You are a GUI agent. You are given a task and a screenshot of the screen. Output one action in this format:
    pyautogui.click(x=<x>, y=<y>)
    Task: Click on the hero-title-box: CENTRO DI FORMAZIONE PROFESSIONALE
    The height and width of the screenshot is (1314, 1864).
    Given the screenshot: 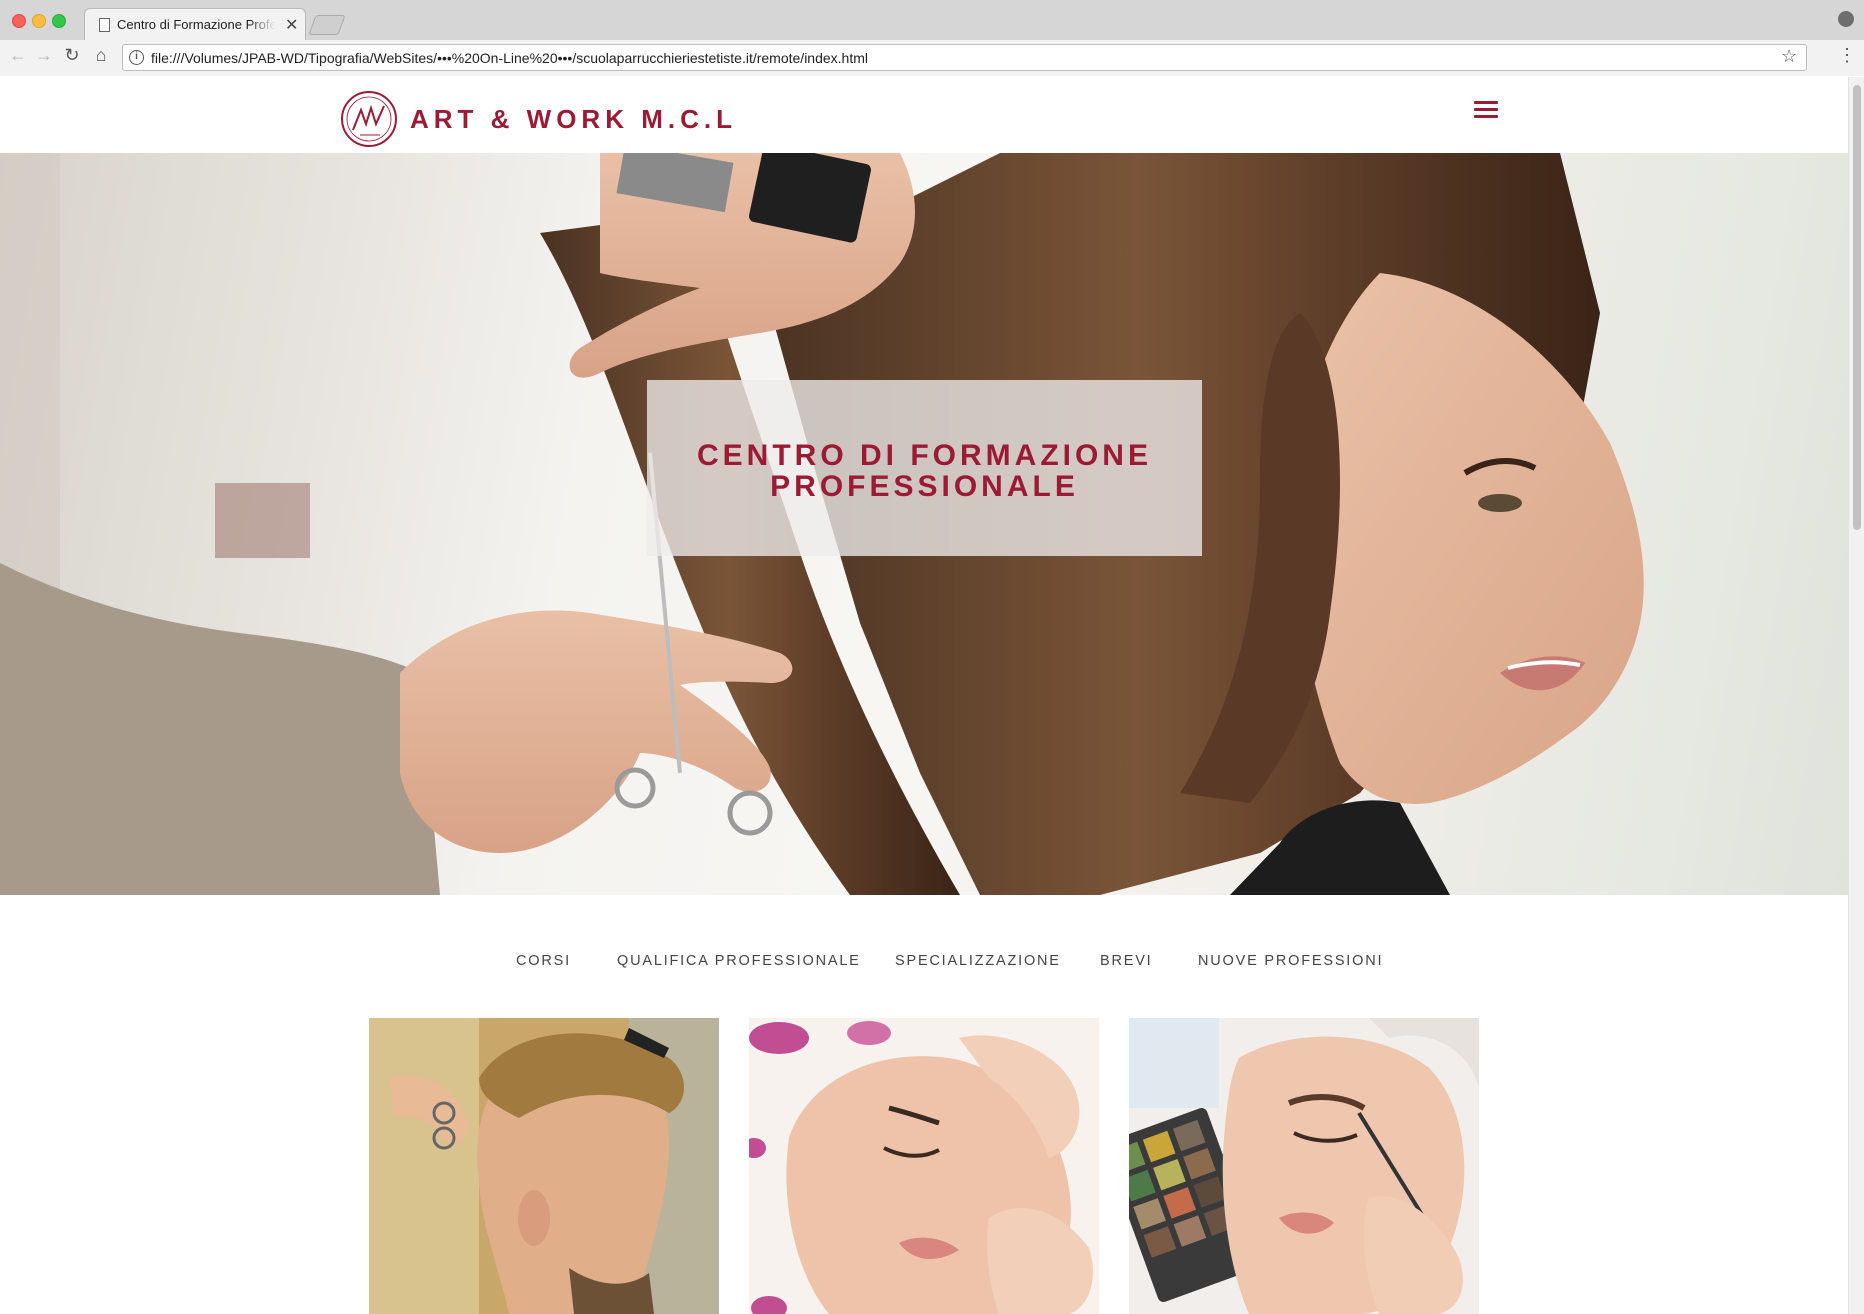 What is the action you would take?
    pyautogui.click(x=924, y=468)
    